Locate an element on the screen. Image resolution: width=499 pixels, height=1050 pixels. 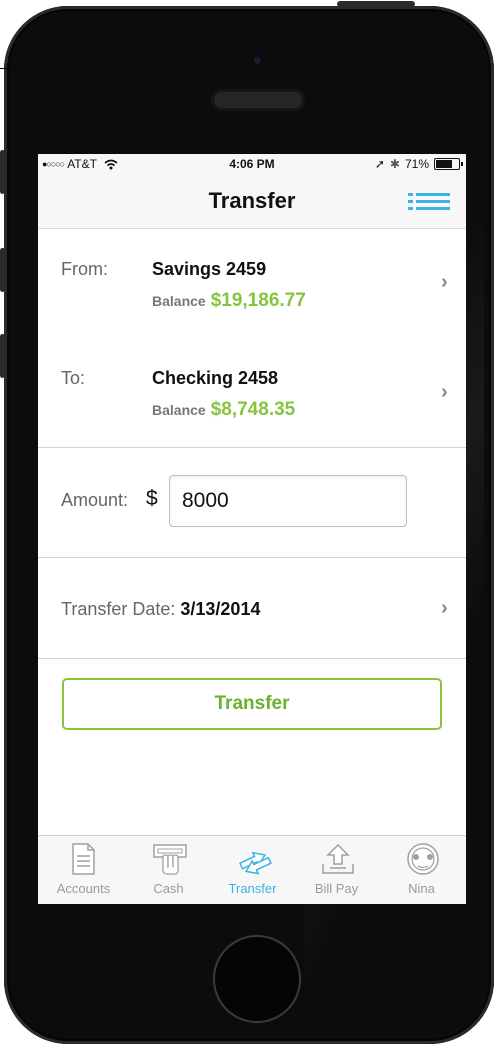
navigation-bar: Transfer is located at coordinates (252, 201).